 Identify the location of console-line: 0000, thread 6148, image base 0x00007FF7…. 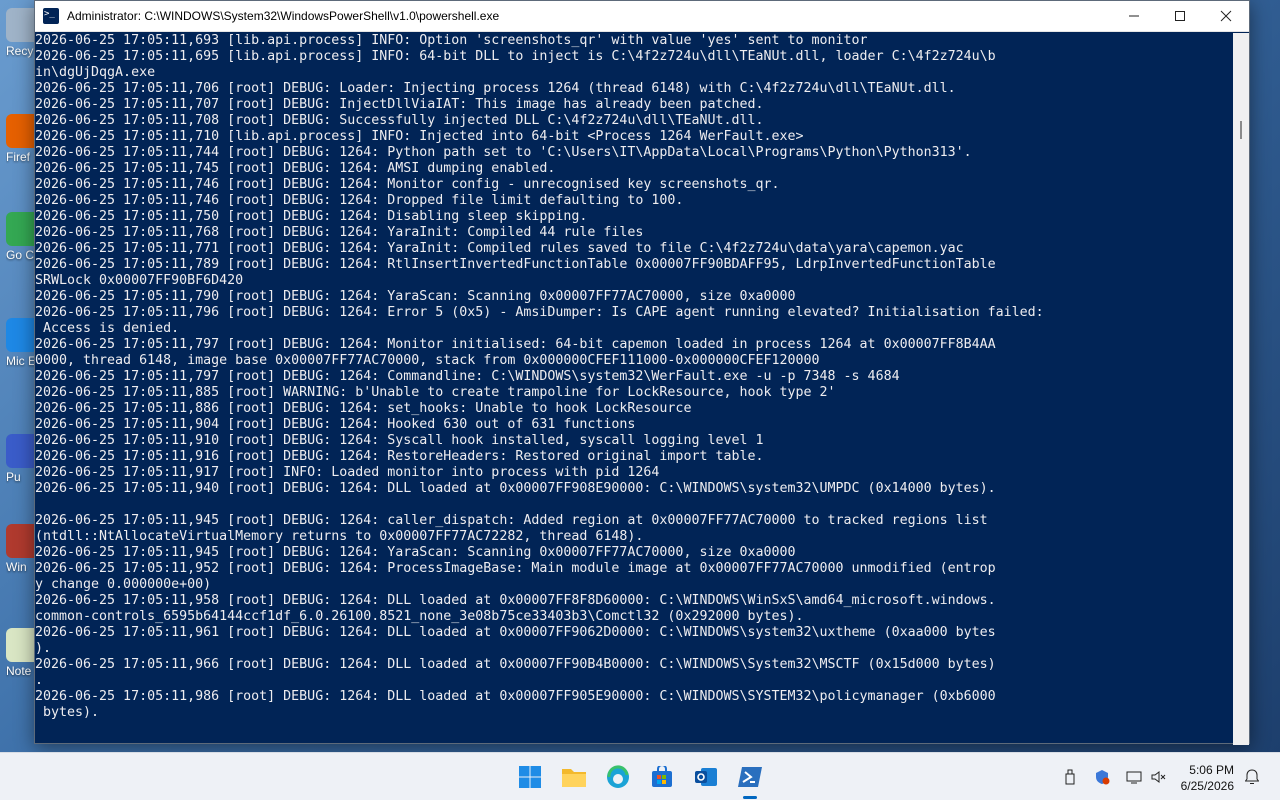
(427, 360).